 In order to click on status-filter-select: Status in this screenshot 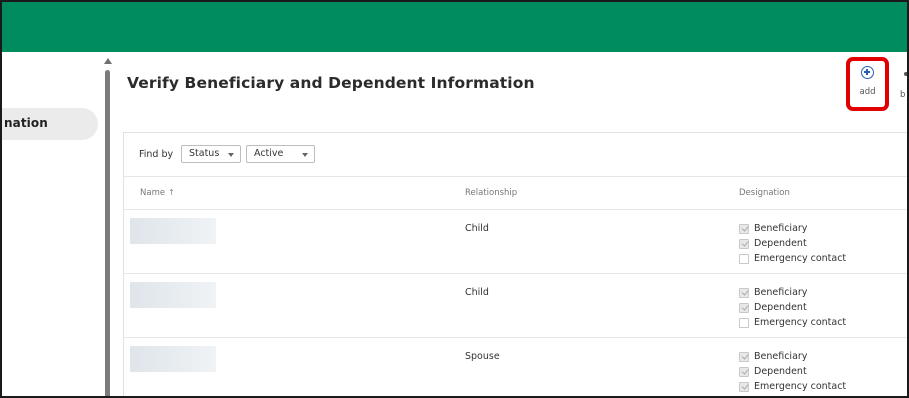, I will do `click(211, 154)`.